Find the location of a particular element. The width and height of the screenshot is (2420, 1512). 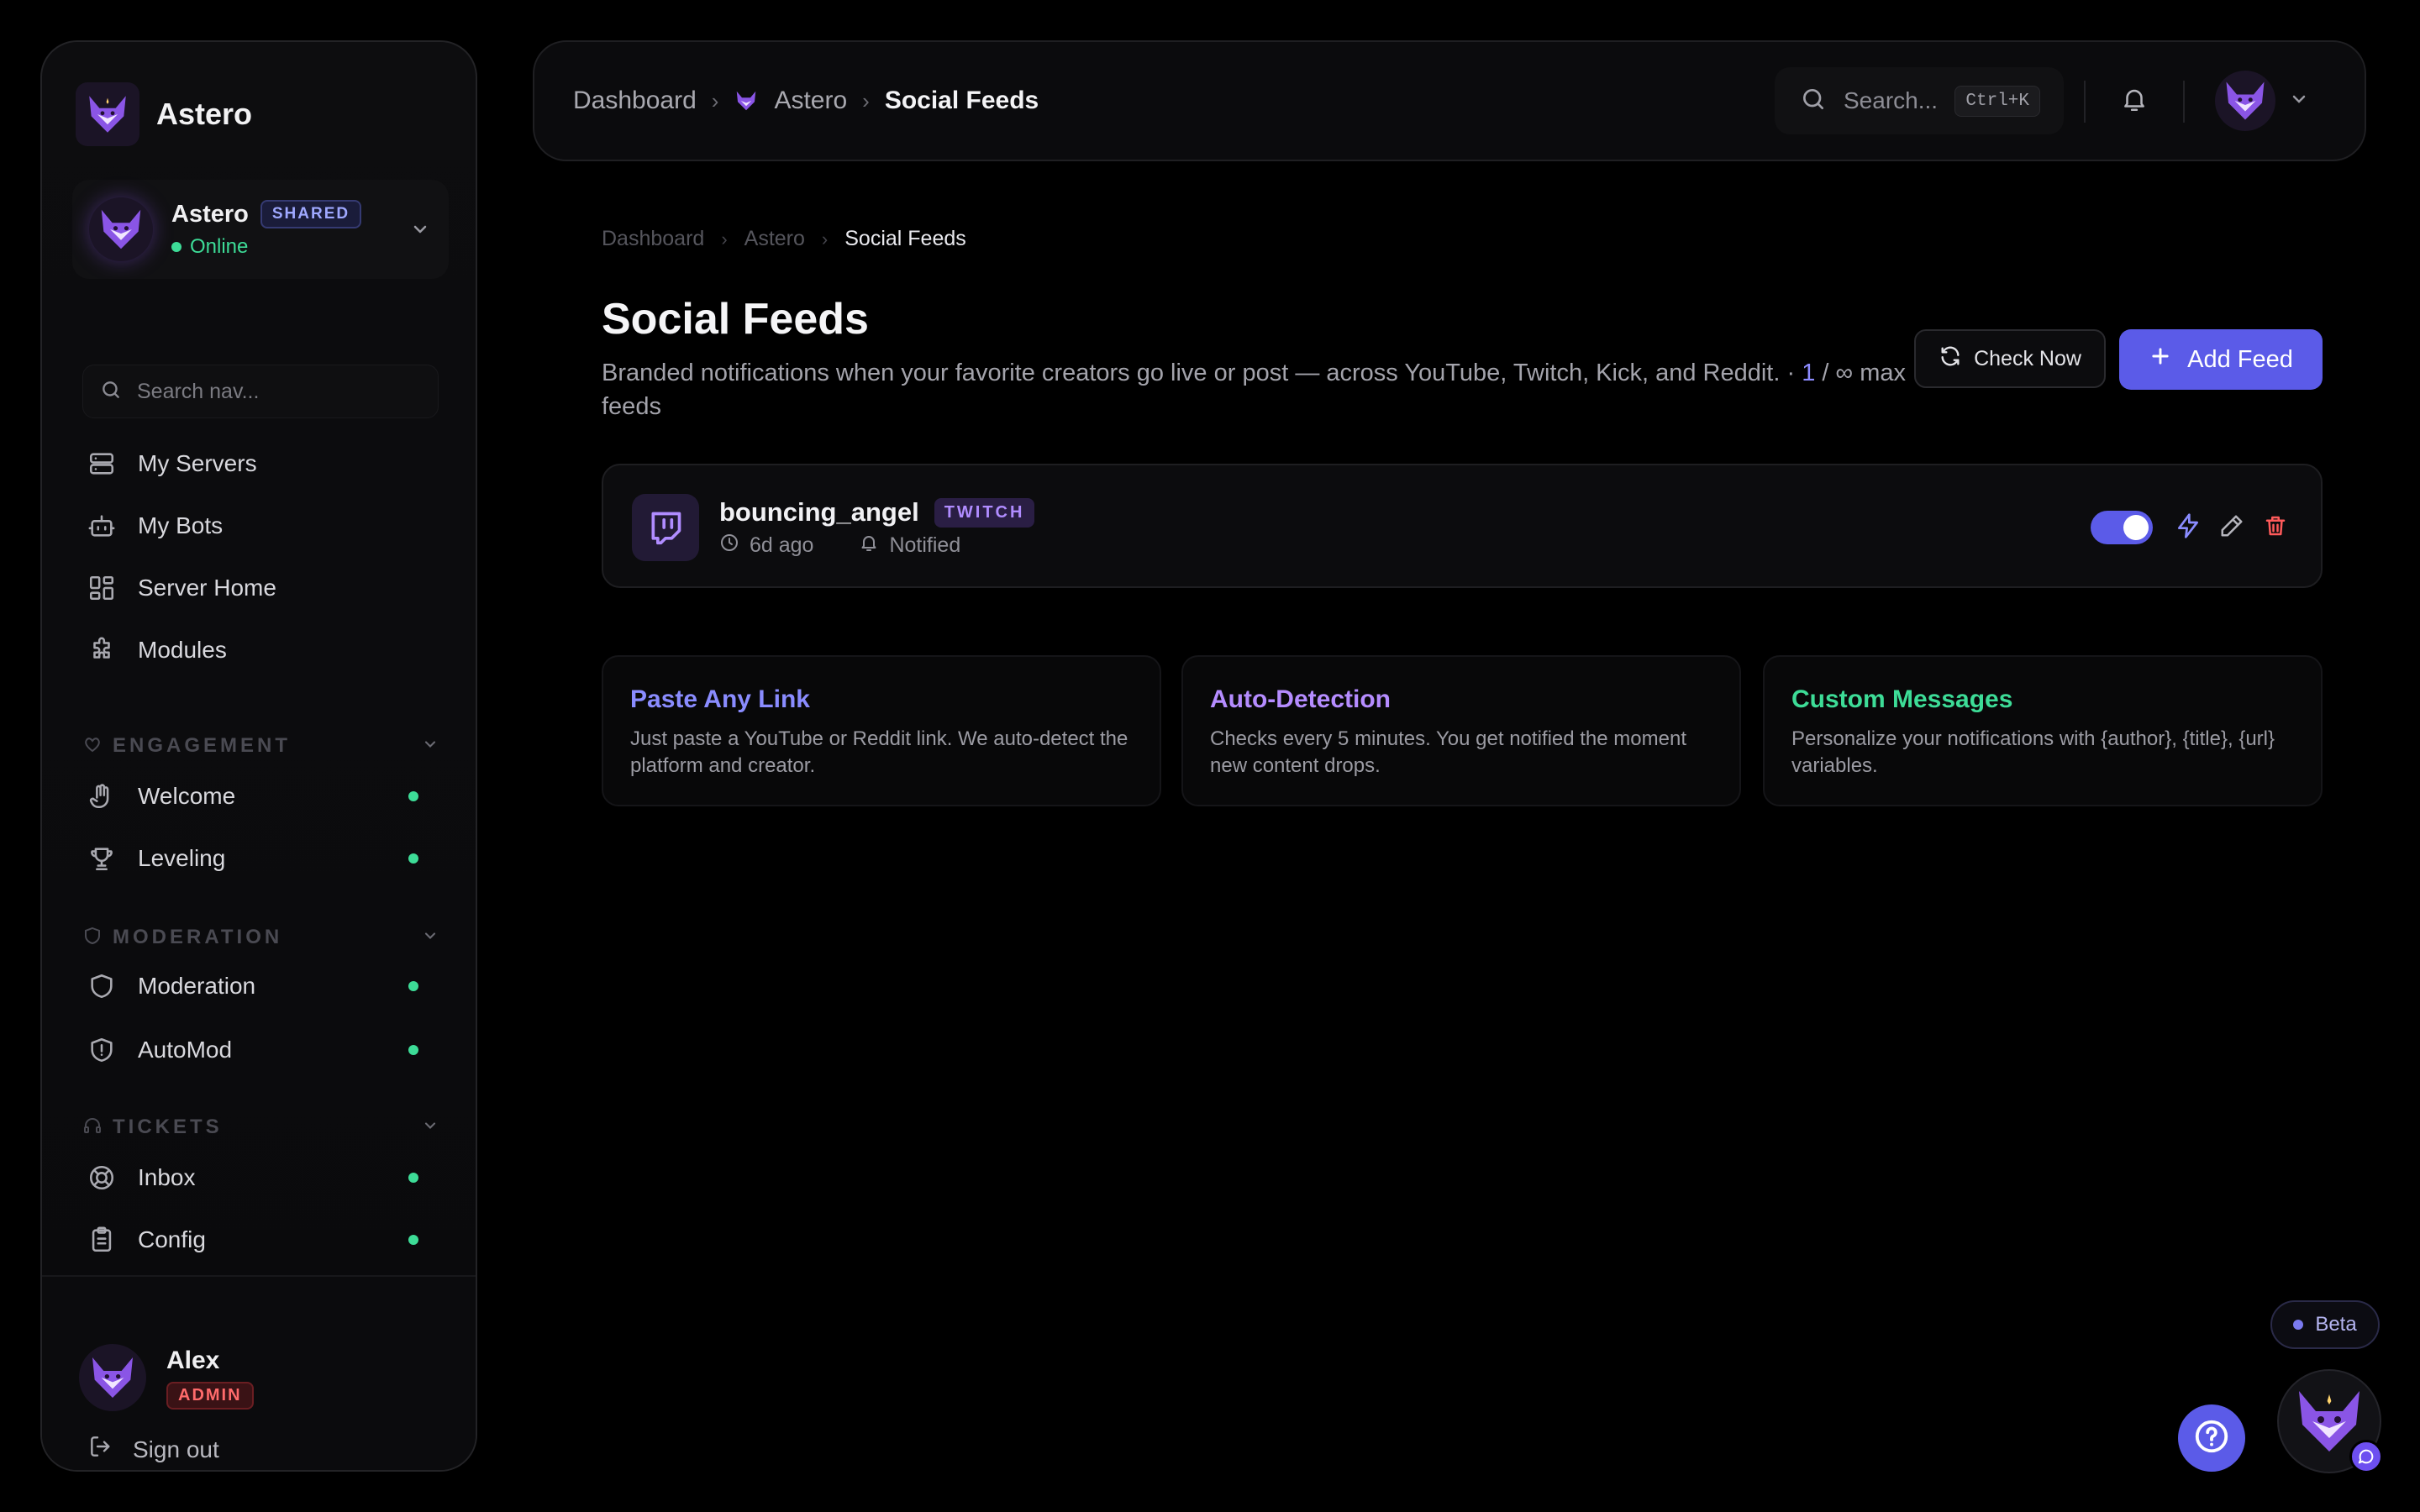

test-feed-button is located at coordinates (2188, 527).